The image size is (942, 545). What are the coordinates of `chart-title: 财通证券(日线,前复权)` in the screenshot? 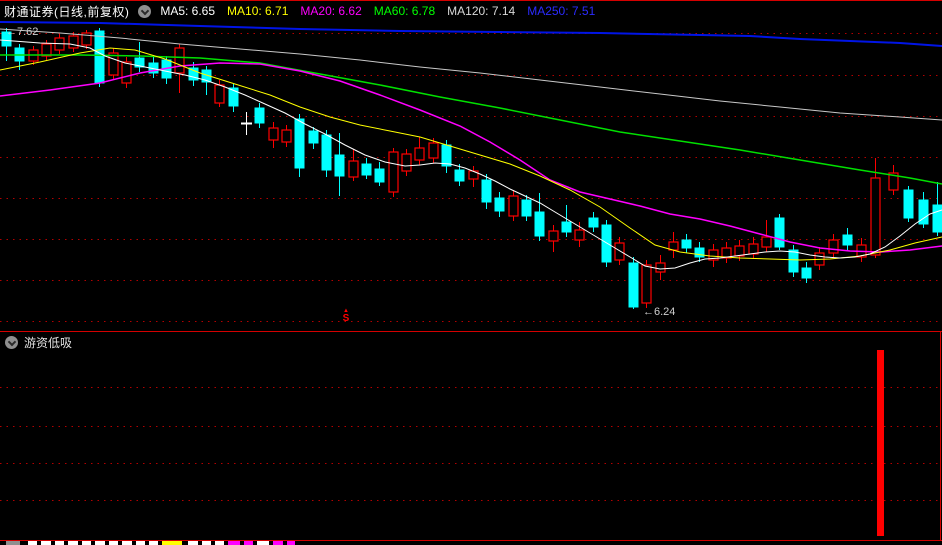 It's located at (67, 11).